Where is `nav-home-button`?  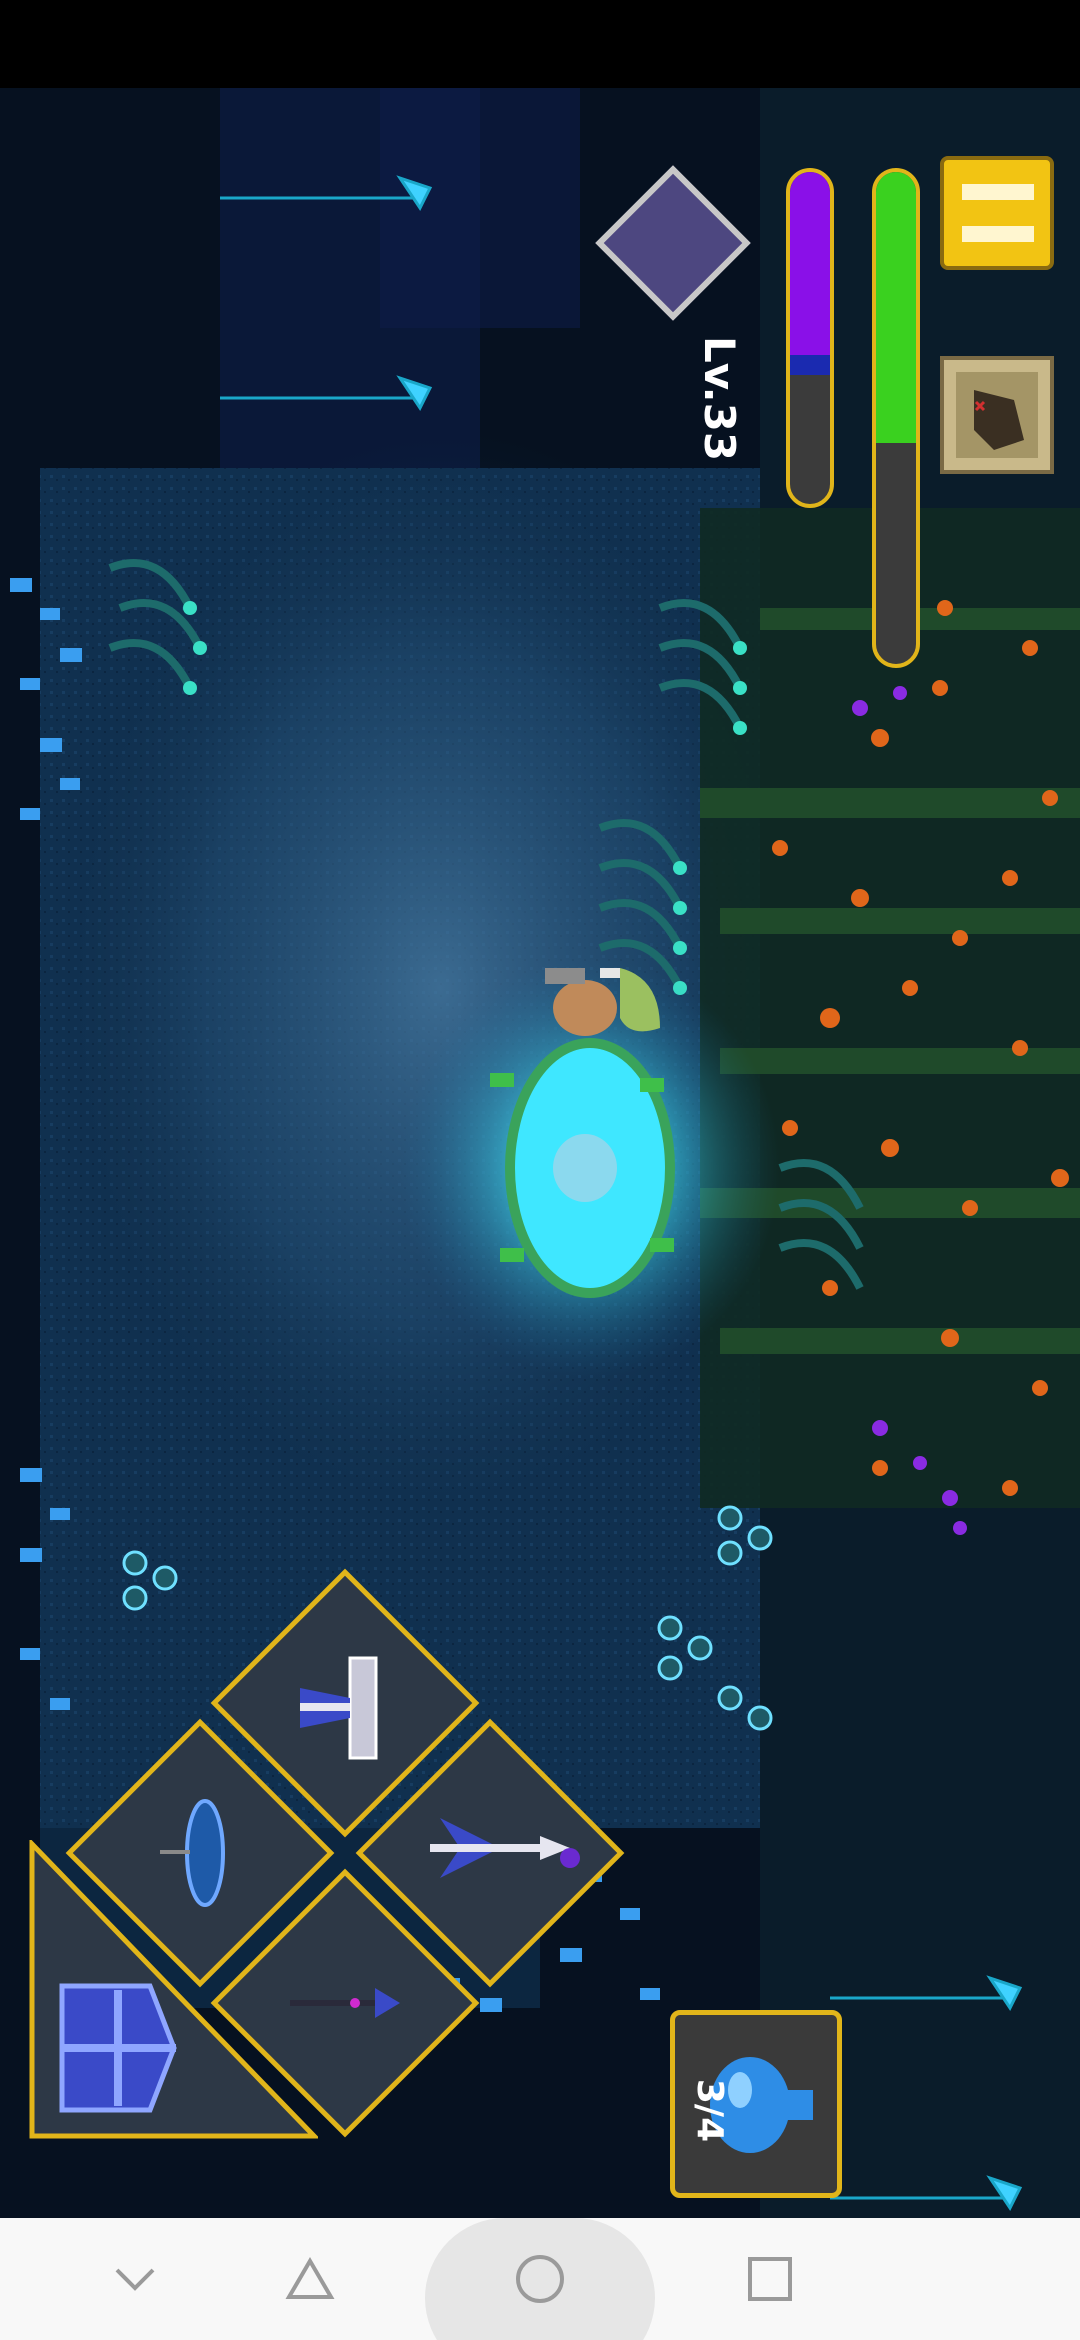 nav-home-button is located at coordinates (540, 2279).